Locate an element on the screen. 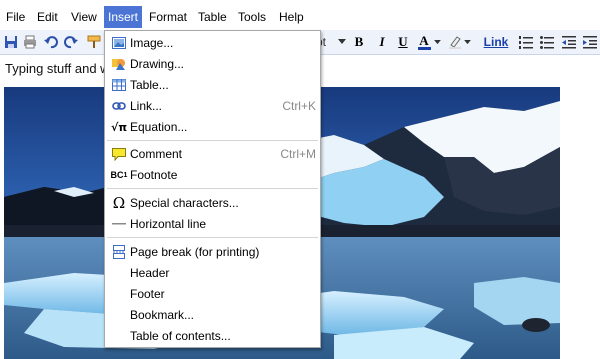 This screenshot has width=600, height=359. redo-button is located at coordinates (71, 42).